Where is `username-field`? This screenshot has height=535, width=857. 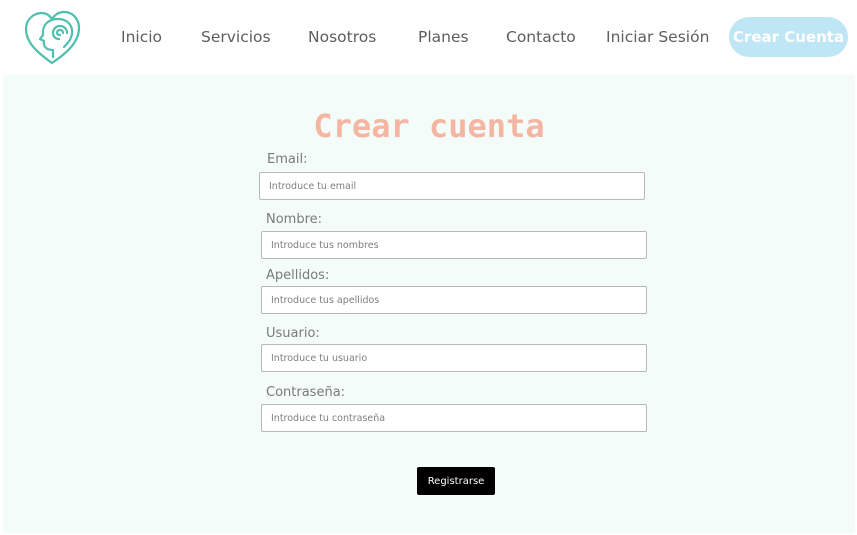
username-field is located at coordinates (454, 358).